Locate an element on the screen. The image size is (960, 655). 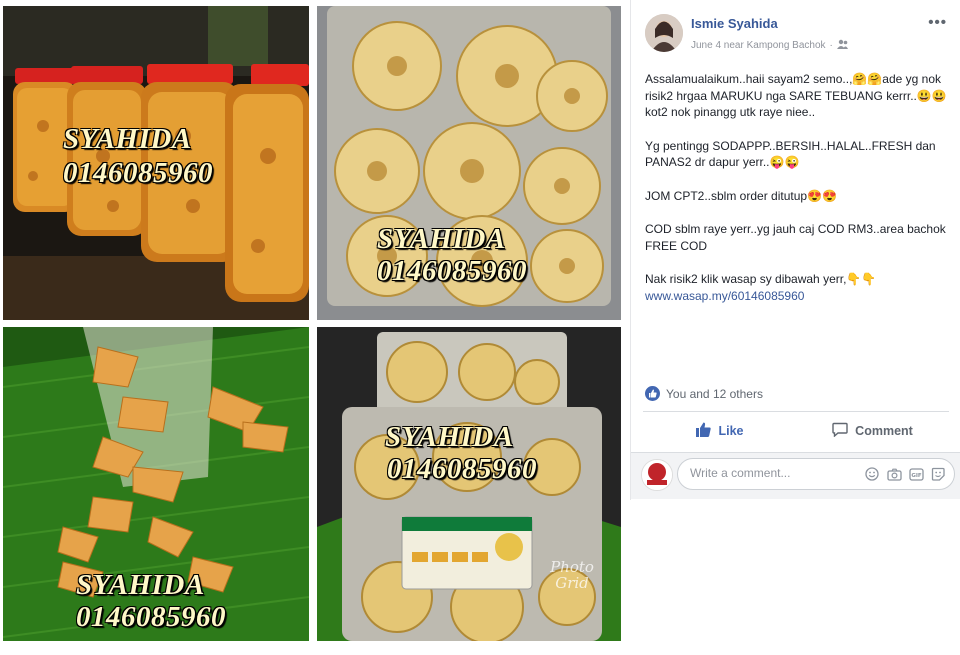
comment-tools: GIF is located at coordinates (905, 474).